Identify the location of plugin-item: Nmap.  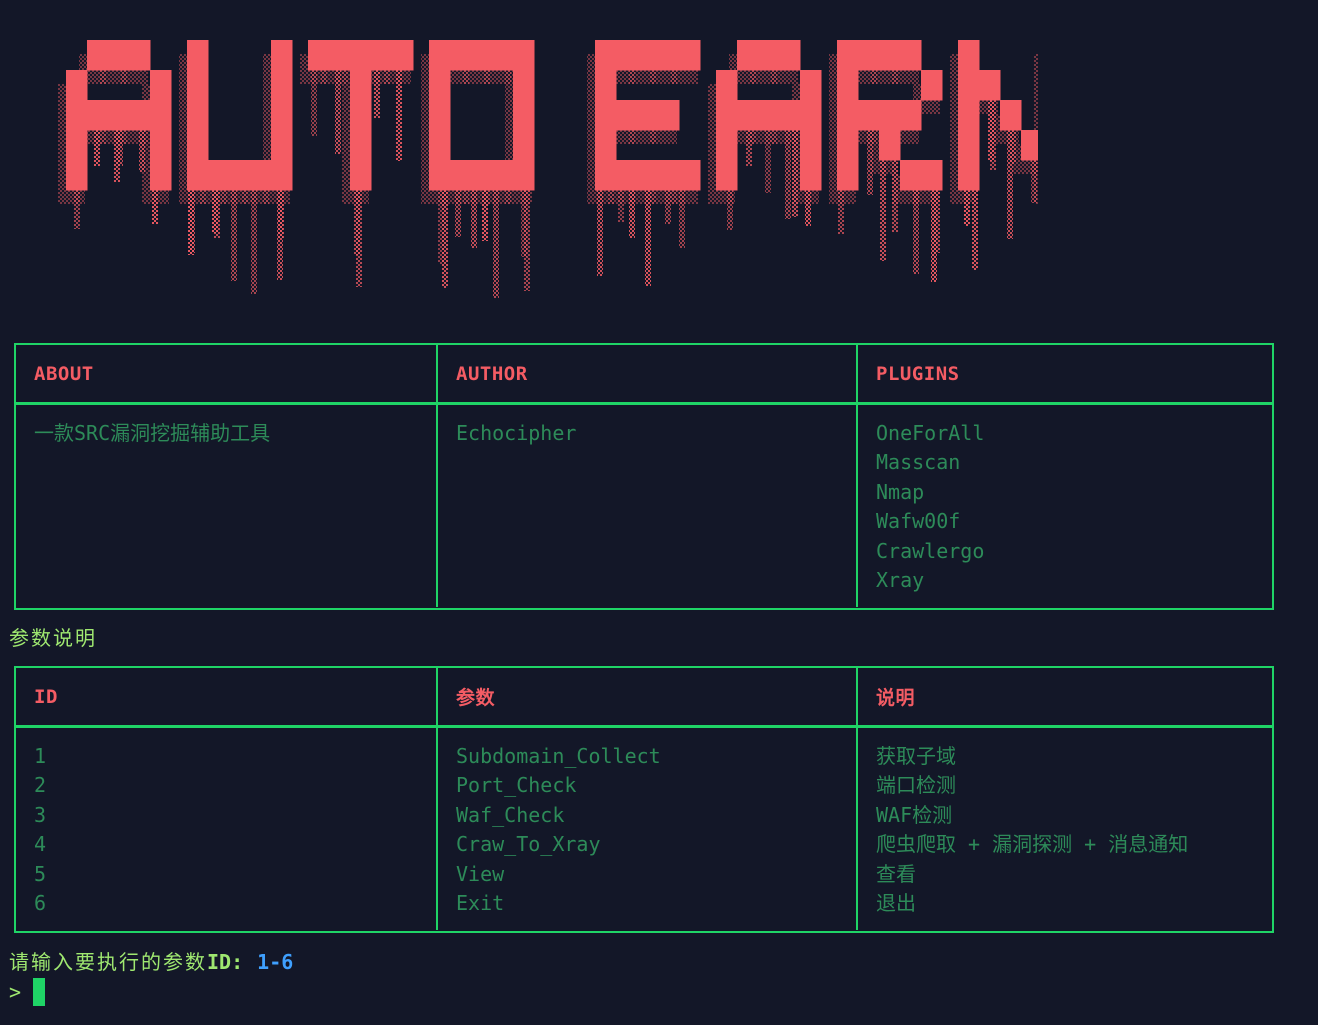
(900, 491).